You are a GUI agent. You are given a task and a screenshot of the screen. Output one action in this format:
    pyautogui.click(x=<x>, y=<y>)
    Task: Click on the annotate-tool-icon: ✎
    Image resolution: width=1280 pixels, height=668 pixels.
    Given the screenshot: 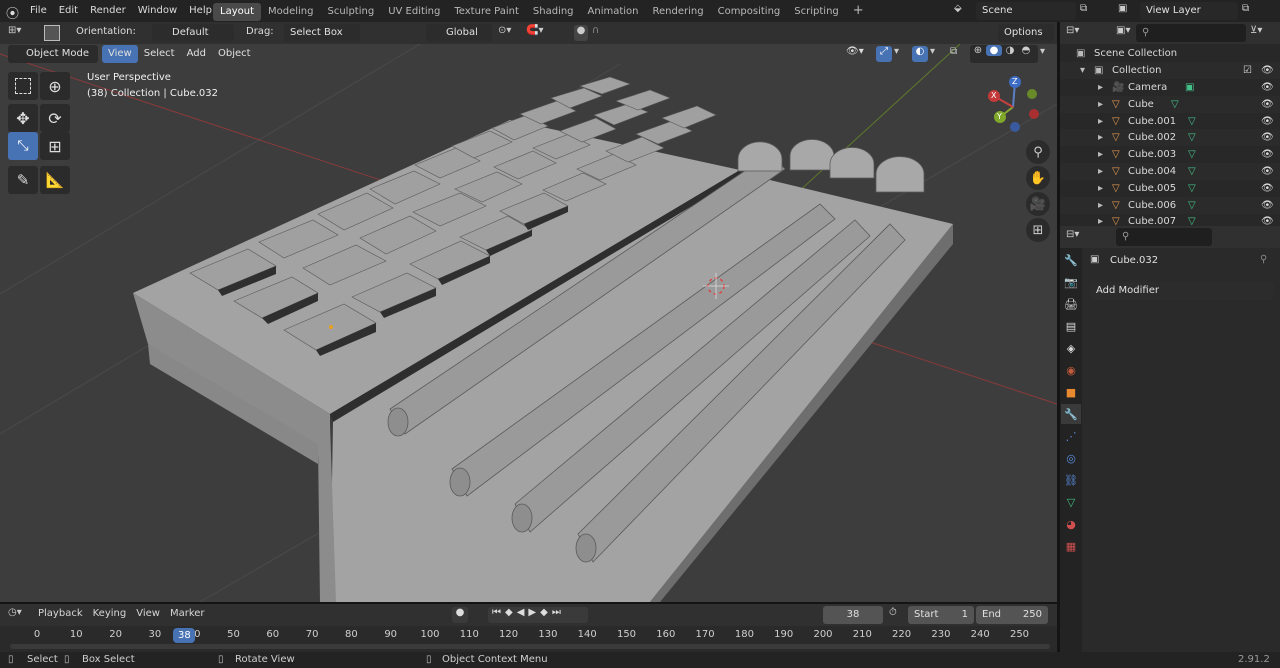 What is the action you would take?
    pyautogui.click(x=23, y=180)
    